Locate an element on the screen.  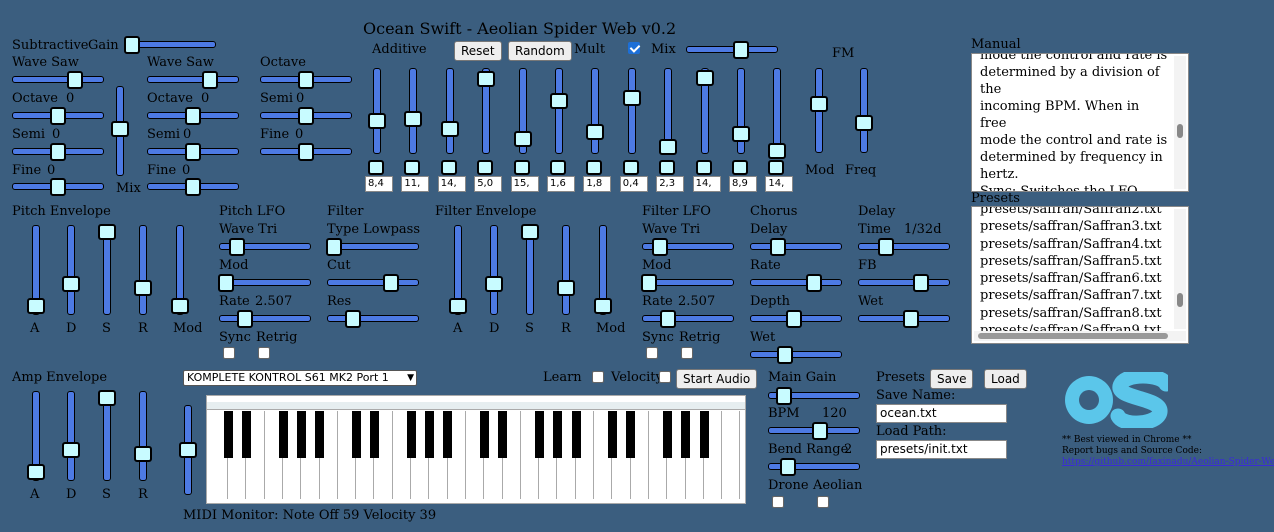
preset-list-item: presets/saffran/Saffran7.txt is located at coordinates (1074, 295).